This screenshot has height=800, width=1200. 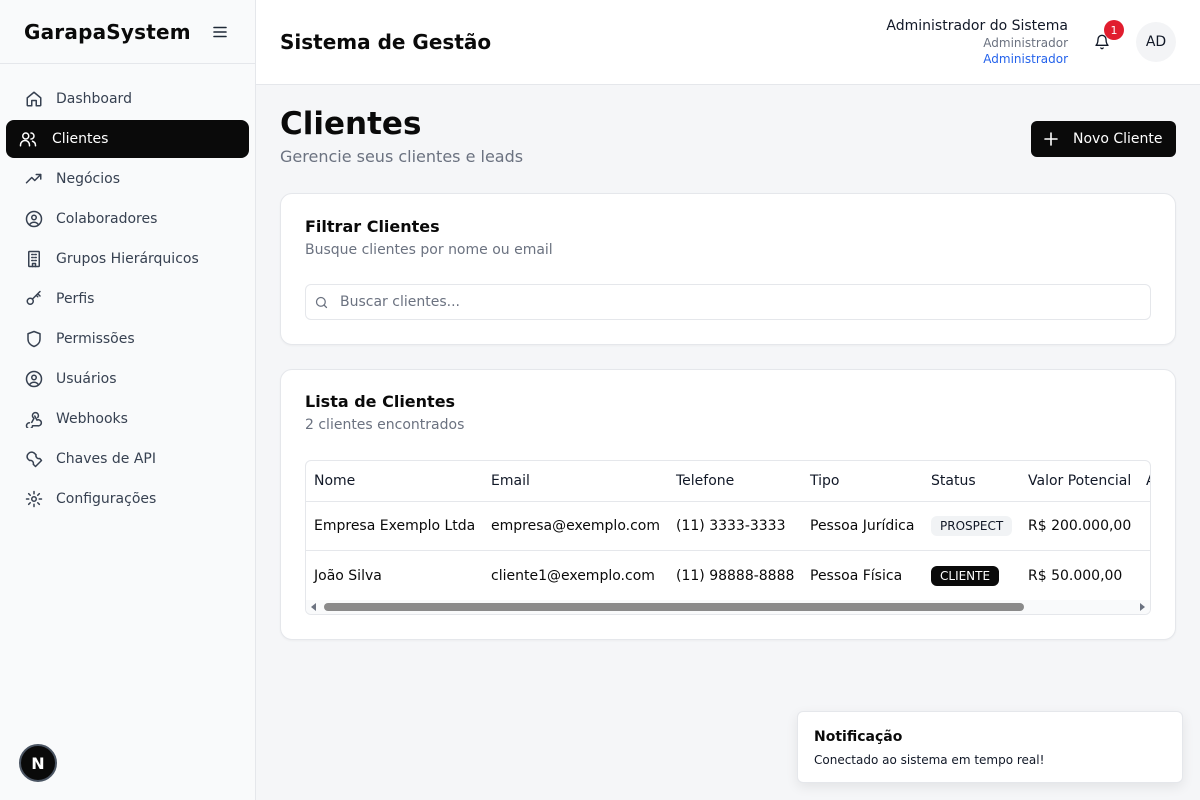 What do you see at coordinates (402, 156) in the screenshot?
I see `page-subtitle: Gerencie seus clientes e leads` at bounding box center [402, 156].